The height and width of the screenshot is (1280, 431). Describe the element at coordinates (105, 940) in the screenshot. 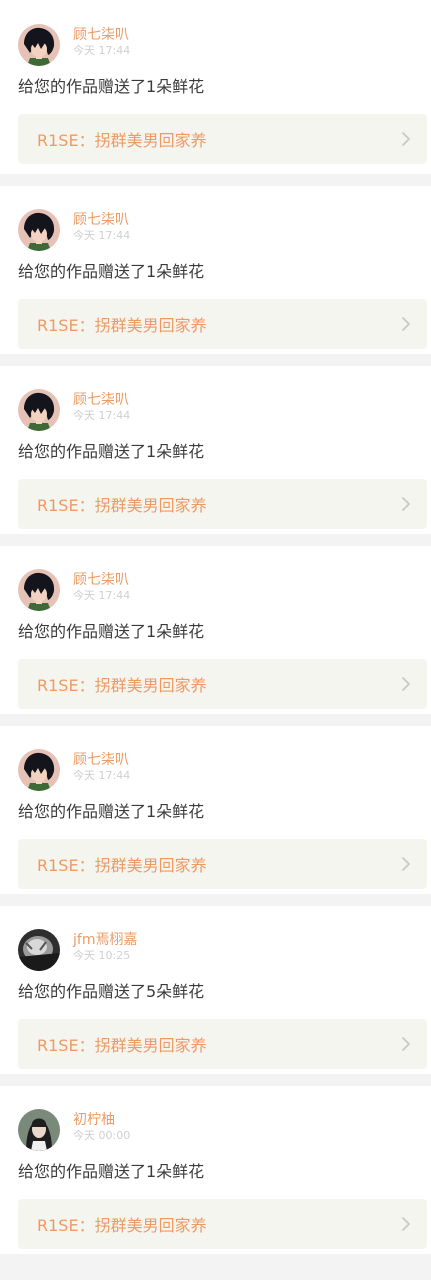

I see `username: jfm焉栩嘉` at that location.